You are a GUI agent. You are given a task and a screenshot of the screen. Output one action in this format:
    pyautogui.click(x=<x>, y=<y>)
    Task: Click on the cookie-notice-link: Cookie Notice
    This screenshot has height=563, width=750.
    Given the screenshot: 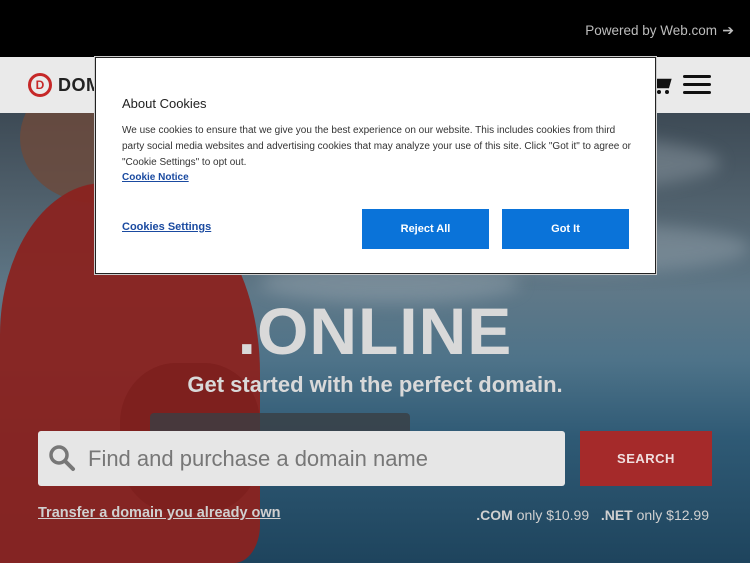 What is the action you would take?
    pyautogui.click(x=155, y=177)
    